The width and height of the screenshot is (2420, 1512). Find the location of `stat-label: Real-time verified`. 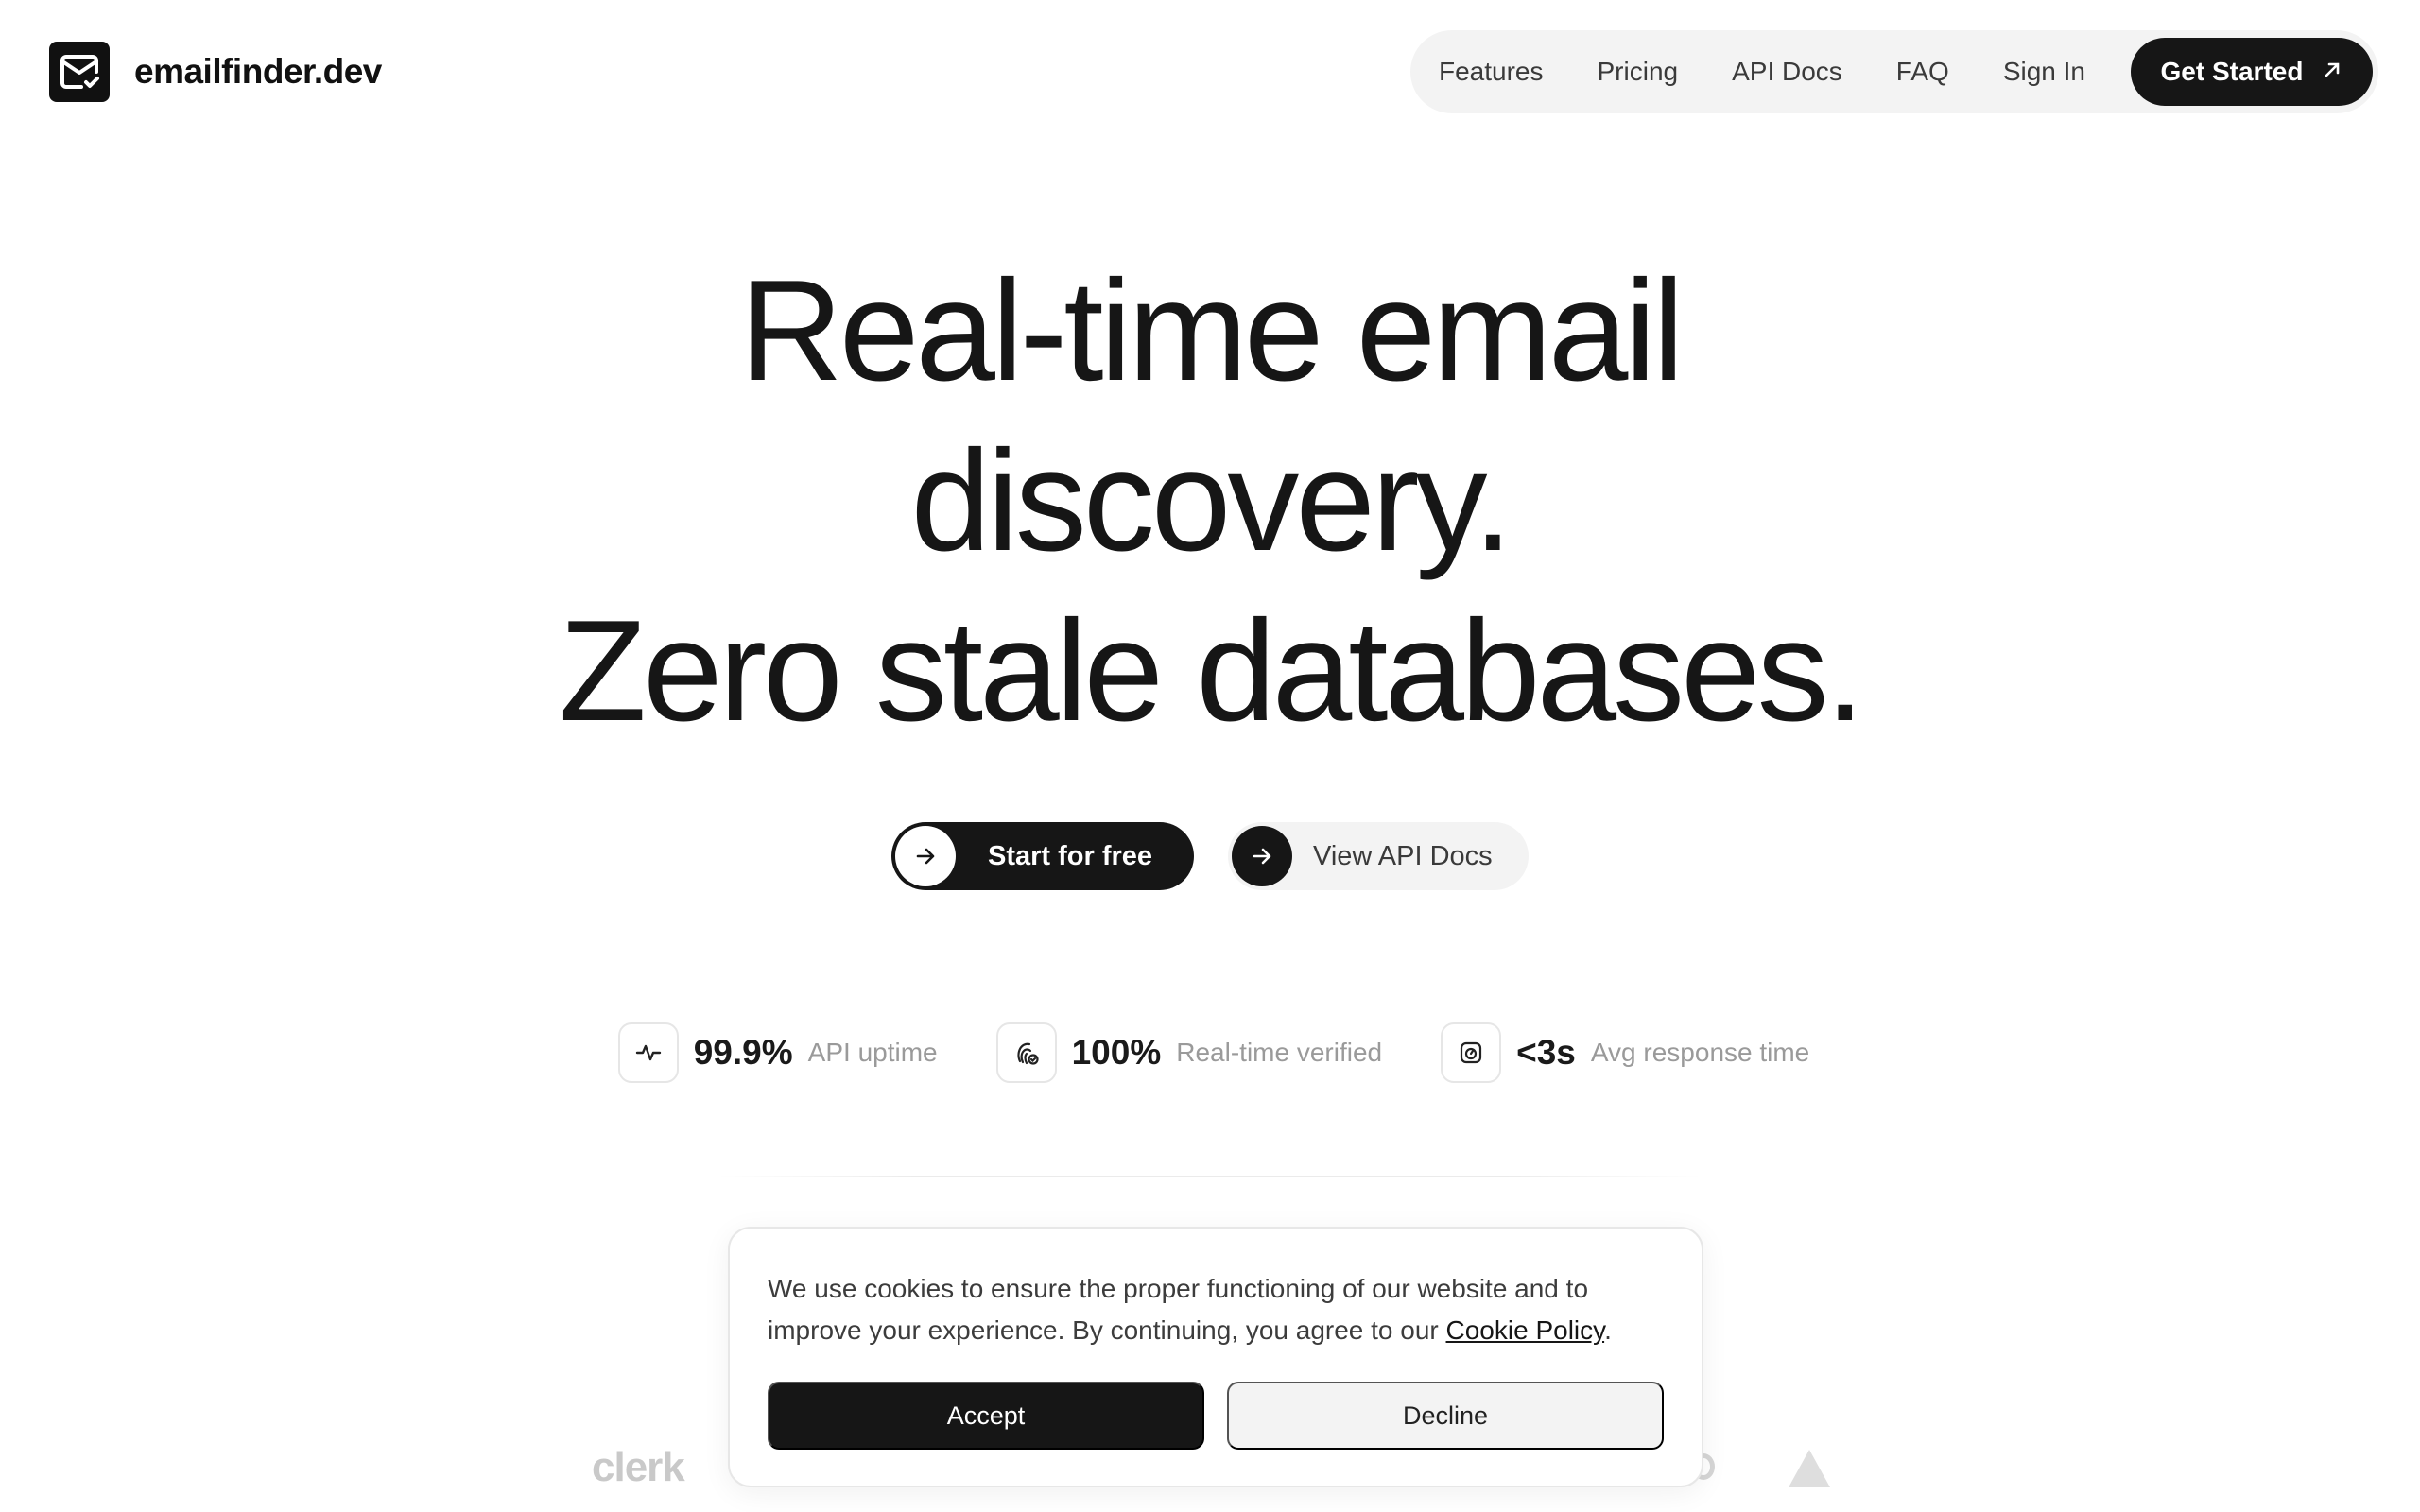

stat-label: Real-time verified is located at coordinates (1279, 1052).